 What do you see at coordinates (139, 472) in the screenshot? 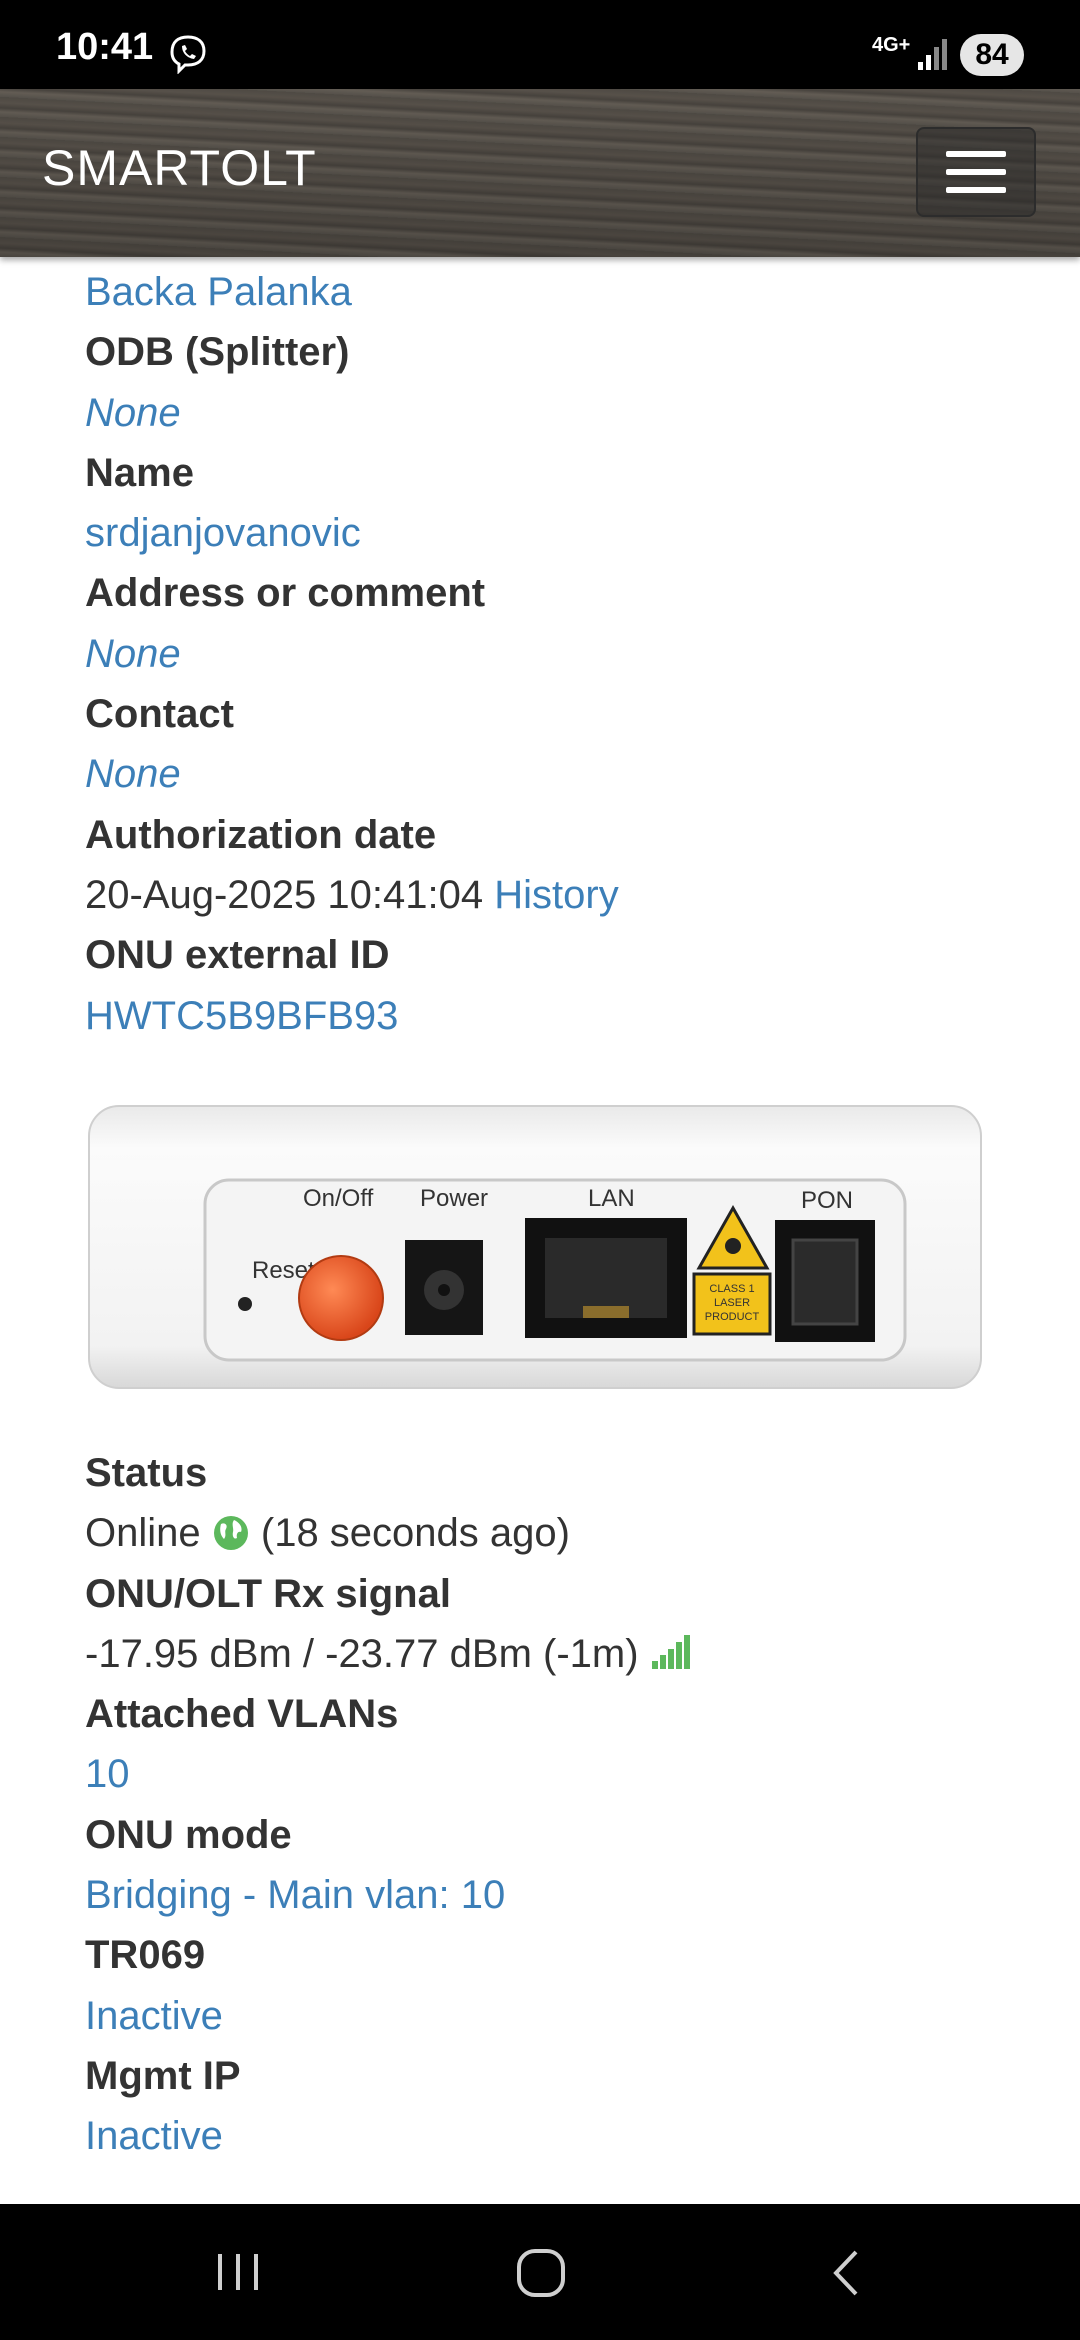
I see `name-label: Name` at bounding box center [139, 472].